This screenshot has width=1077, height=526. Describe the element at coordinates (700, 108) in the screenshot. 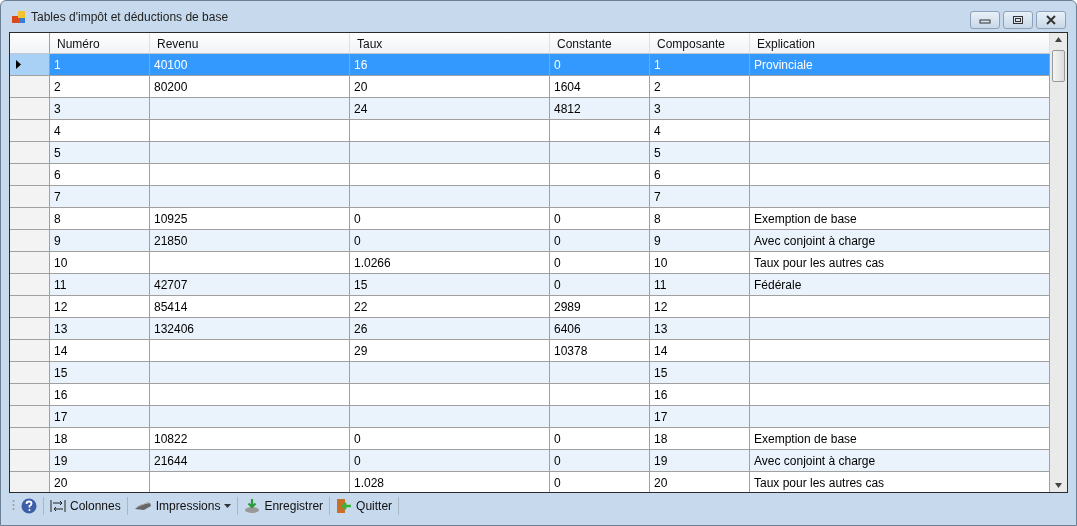

I see `table-cell: 3` at that location.